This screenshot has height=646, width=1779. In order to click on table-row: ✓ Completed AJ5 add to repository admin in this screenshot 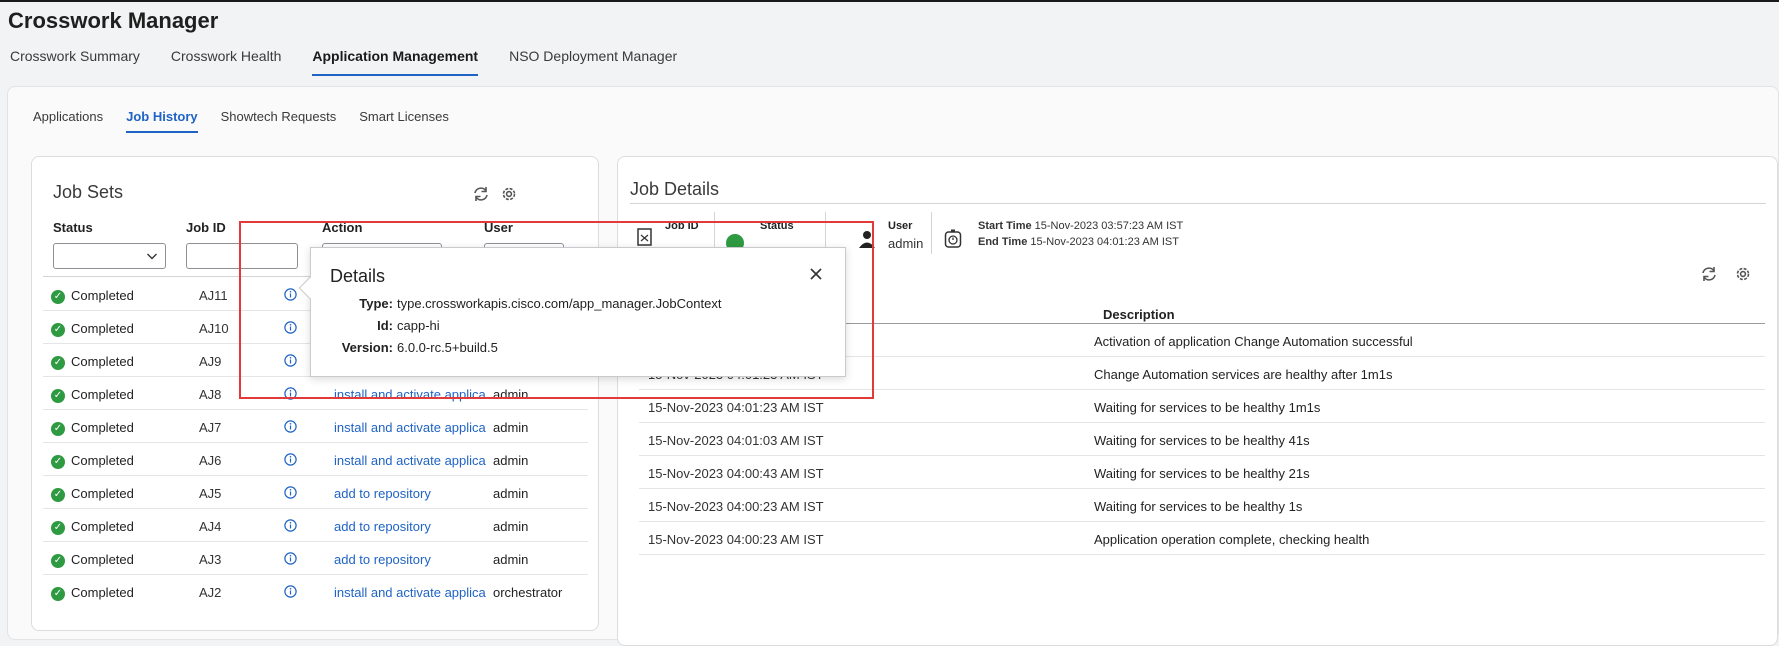, I will do `click(315, 492)`.